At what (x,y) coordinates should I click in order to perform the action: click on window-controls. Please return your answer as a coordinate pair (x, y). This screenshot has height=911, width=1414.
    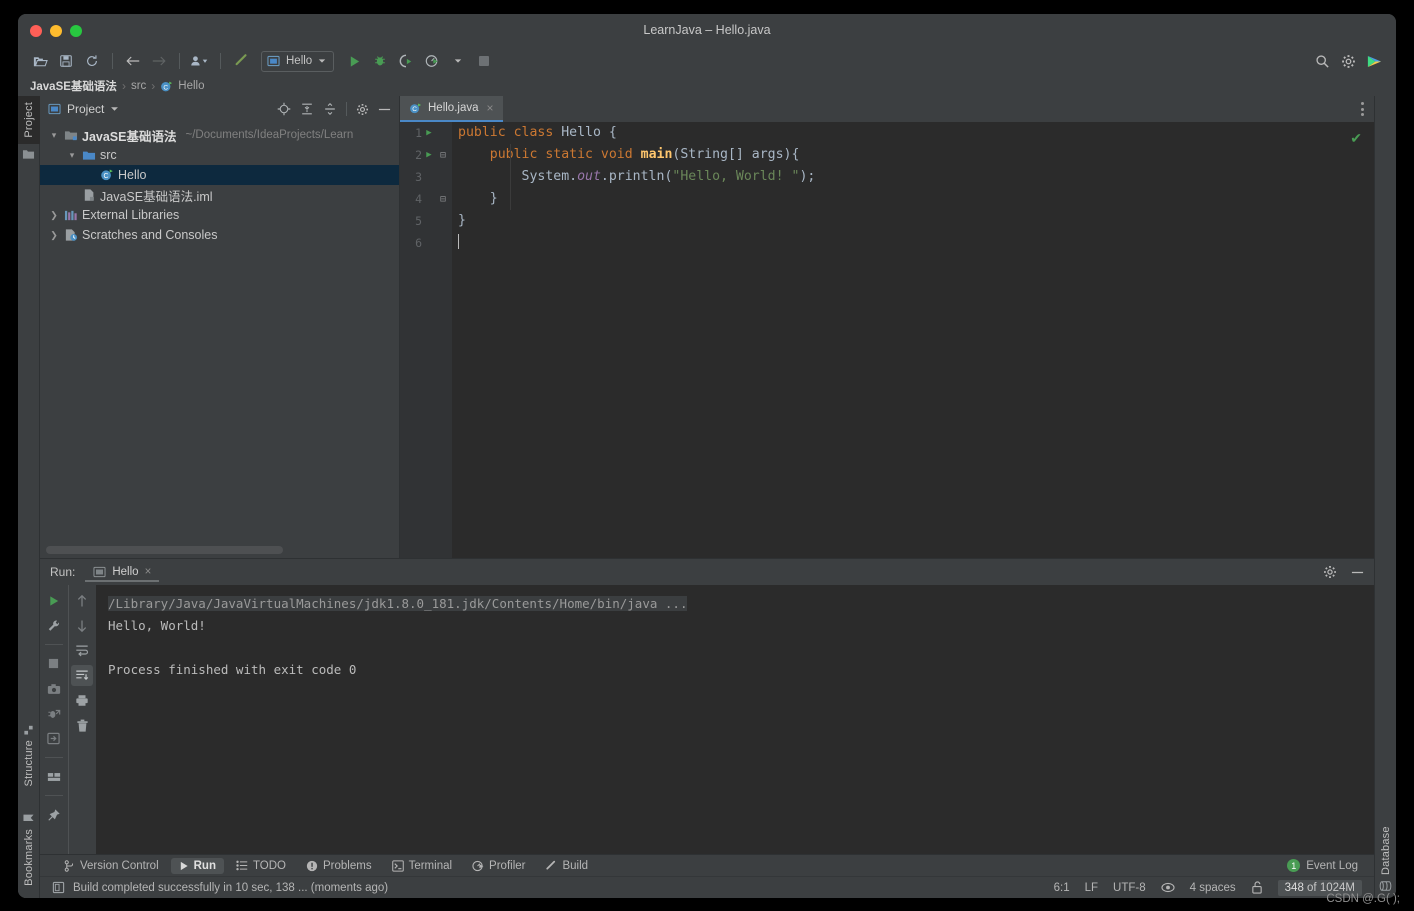
    Looking at the image, I should click on (56, 31).